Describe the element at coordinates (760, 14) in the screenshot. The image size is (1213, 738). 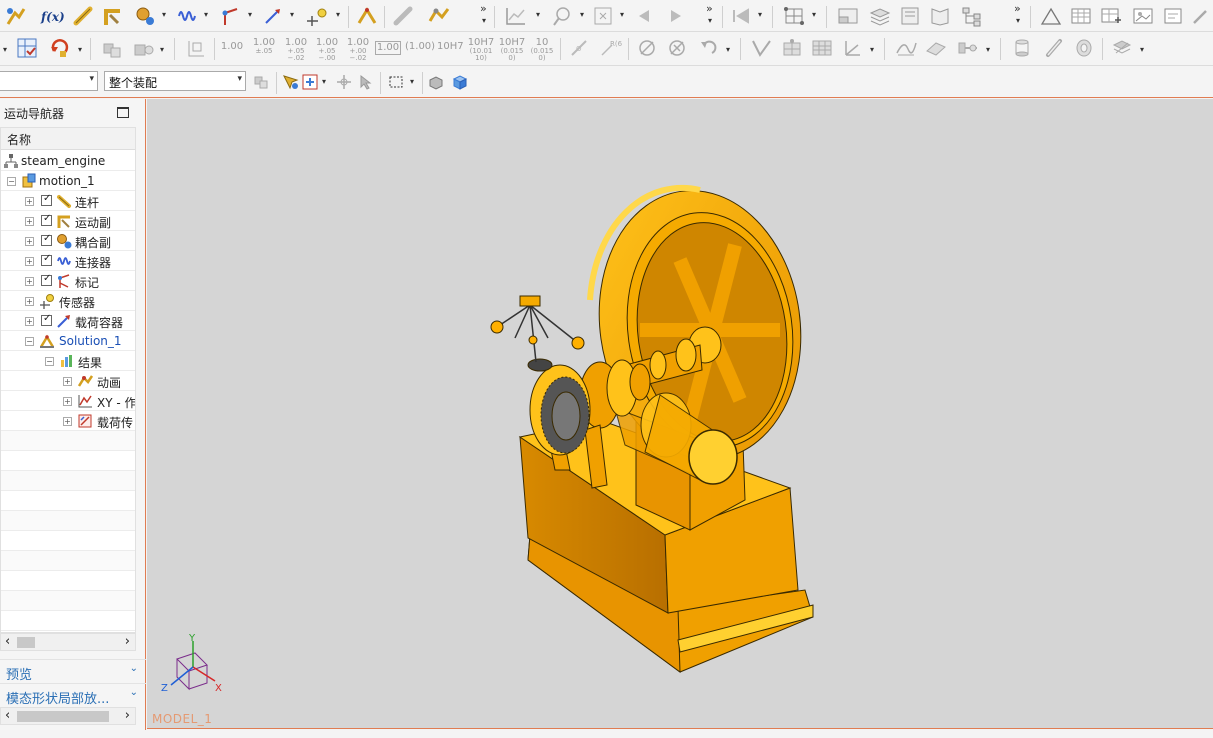
I see `rewind-dropdown: ▾` at that location.